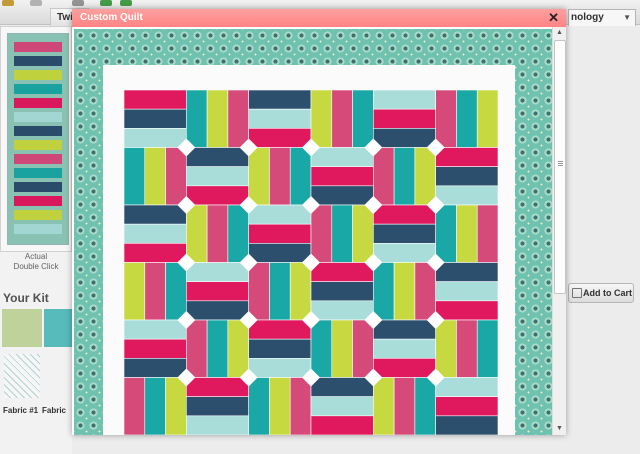 This screenshot has width=640, height=454. Describe the element at coordinates (553, 18) in the screenshot. I see `close-icon: ✕` at that location.